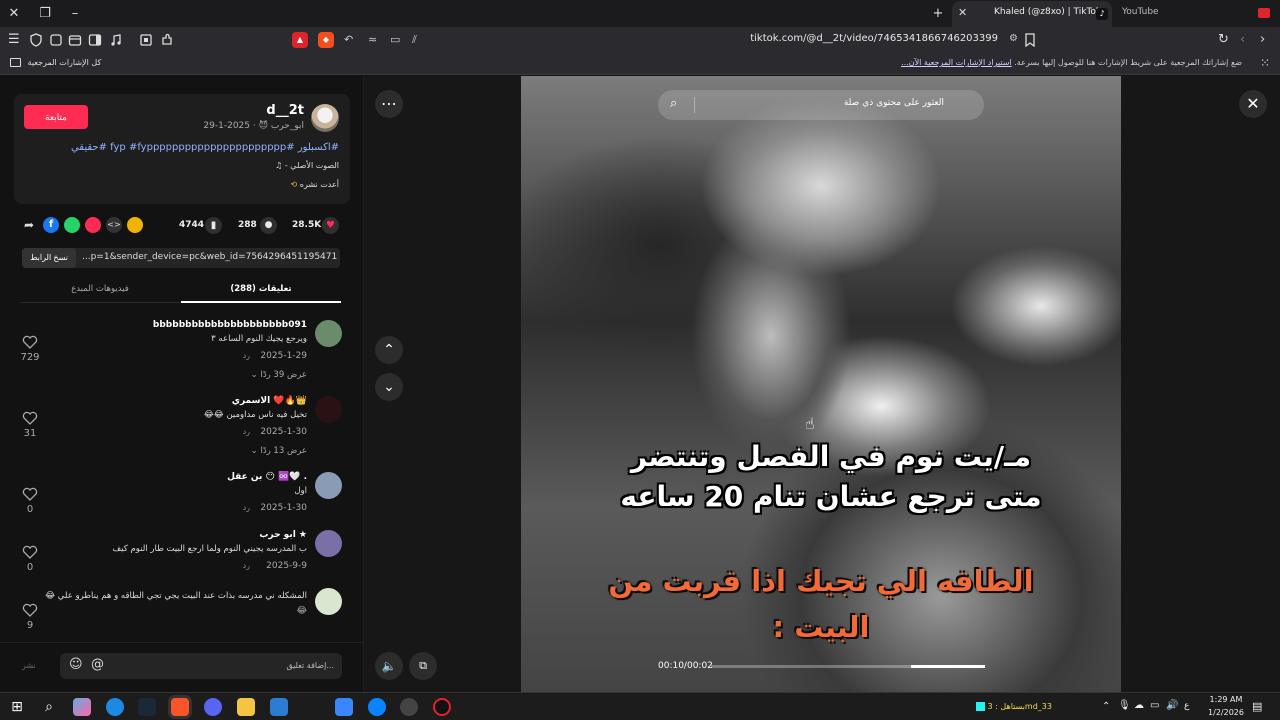 The width and height of the screenshot is (1280, 720). What do you see at coordinates (1225, 40) in the screenshot?
I see `reload-icon: ↻` at bounding box center [1225, 40].